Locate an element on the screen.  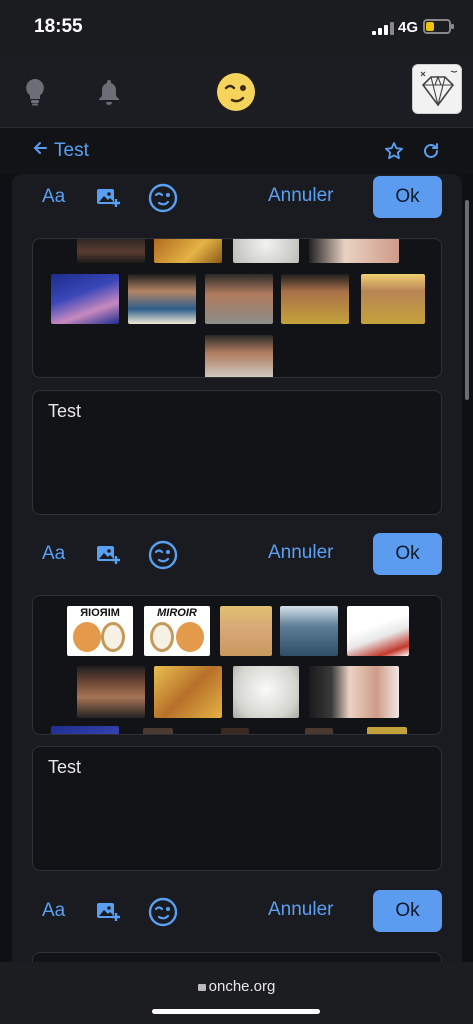
back-button: Test is located at coordinates (60, 151).